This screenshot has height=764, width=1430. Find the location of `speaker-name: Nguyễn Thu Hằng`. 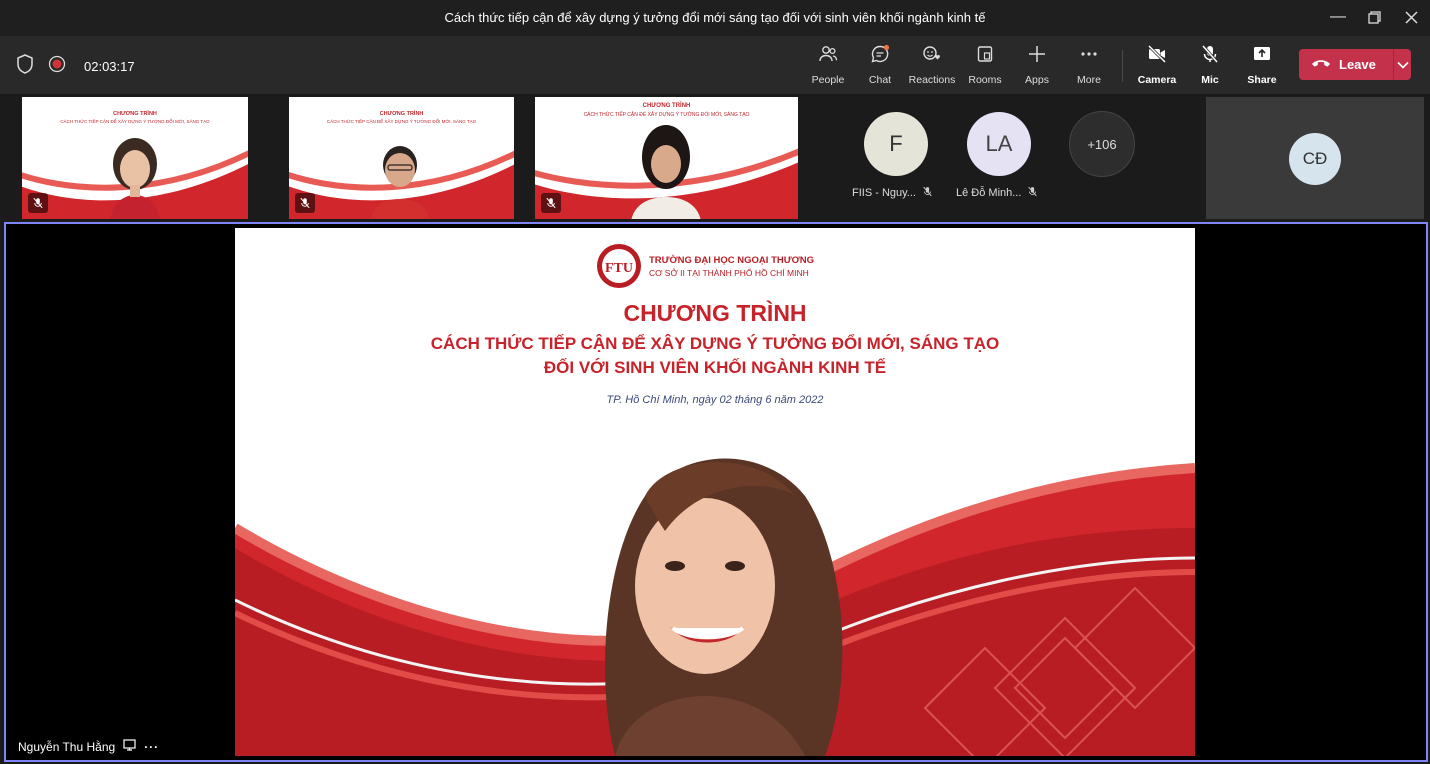

speaker-name: Nguyễn Thu Hằng is located at coordinates (67, 746).